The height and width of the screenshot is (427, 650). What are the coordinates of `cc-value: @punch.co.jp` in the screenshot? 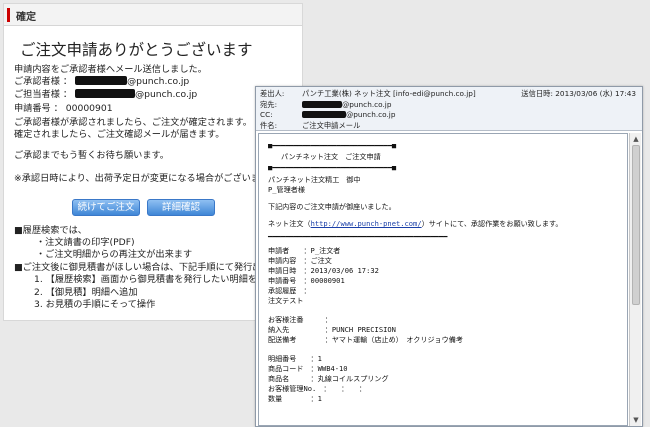 It's located at (348, 114).